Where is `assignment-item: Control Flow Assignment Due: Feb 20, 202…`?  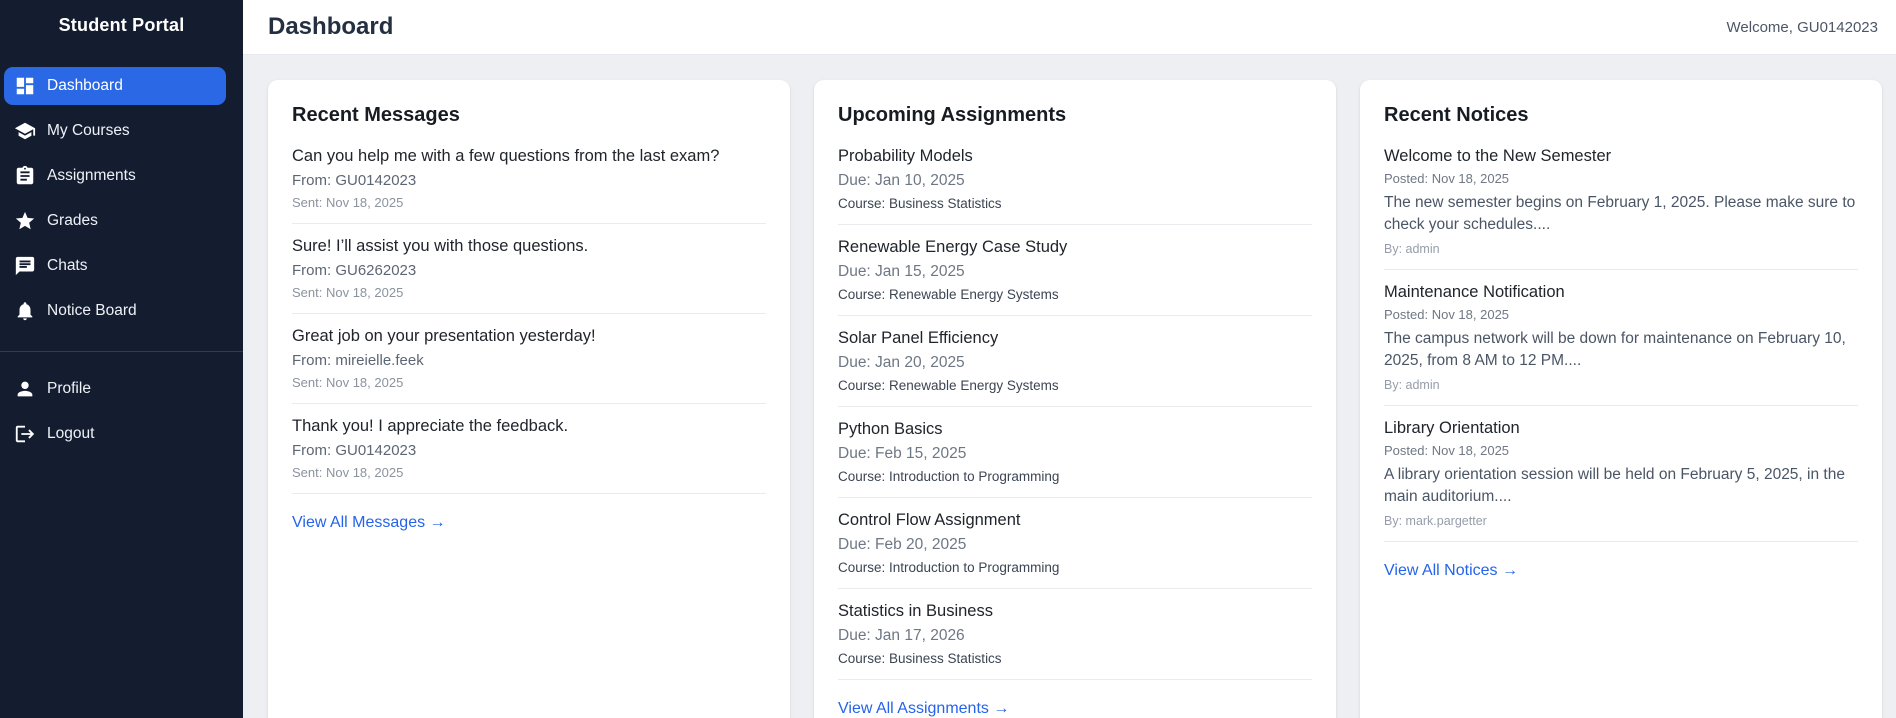 assignment-item: Control Flow Assignment Due: Feb 20, 202… is located at coordinates (1075, 550).